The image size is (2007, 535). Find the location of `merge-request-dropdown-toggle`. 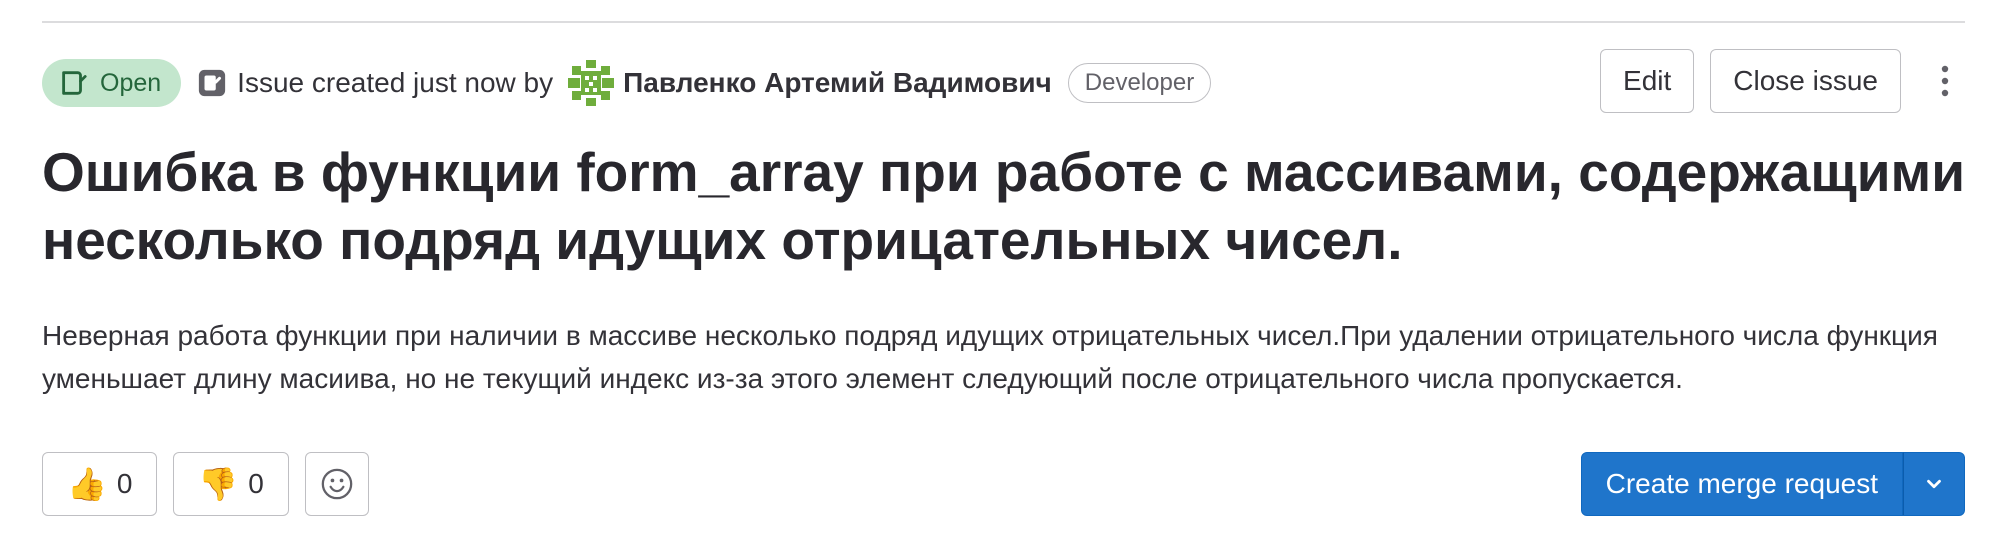

merge-request-dropdown-toggle is located at coordinates (1934, 484).